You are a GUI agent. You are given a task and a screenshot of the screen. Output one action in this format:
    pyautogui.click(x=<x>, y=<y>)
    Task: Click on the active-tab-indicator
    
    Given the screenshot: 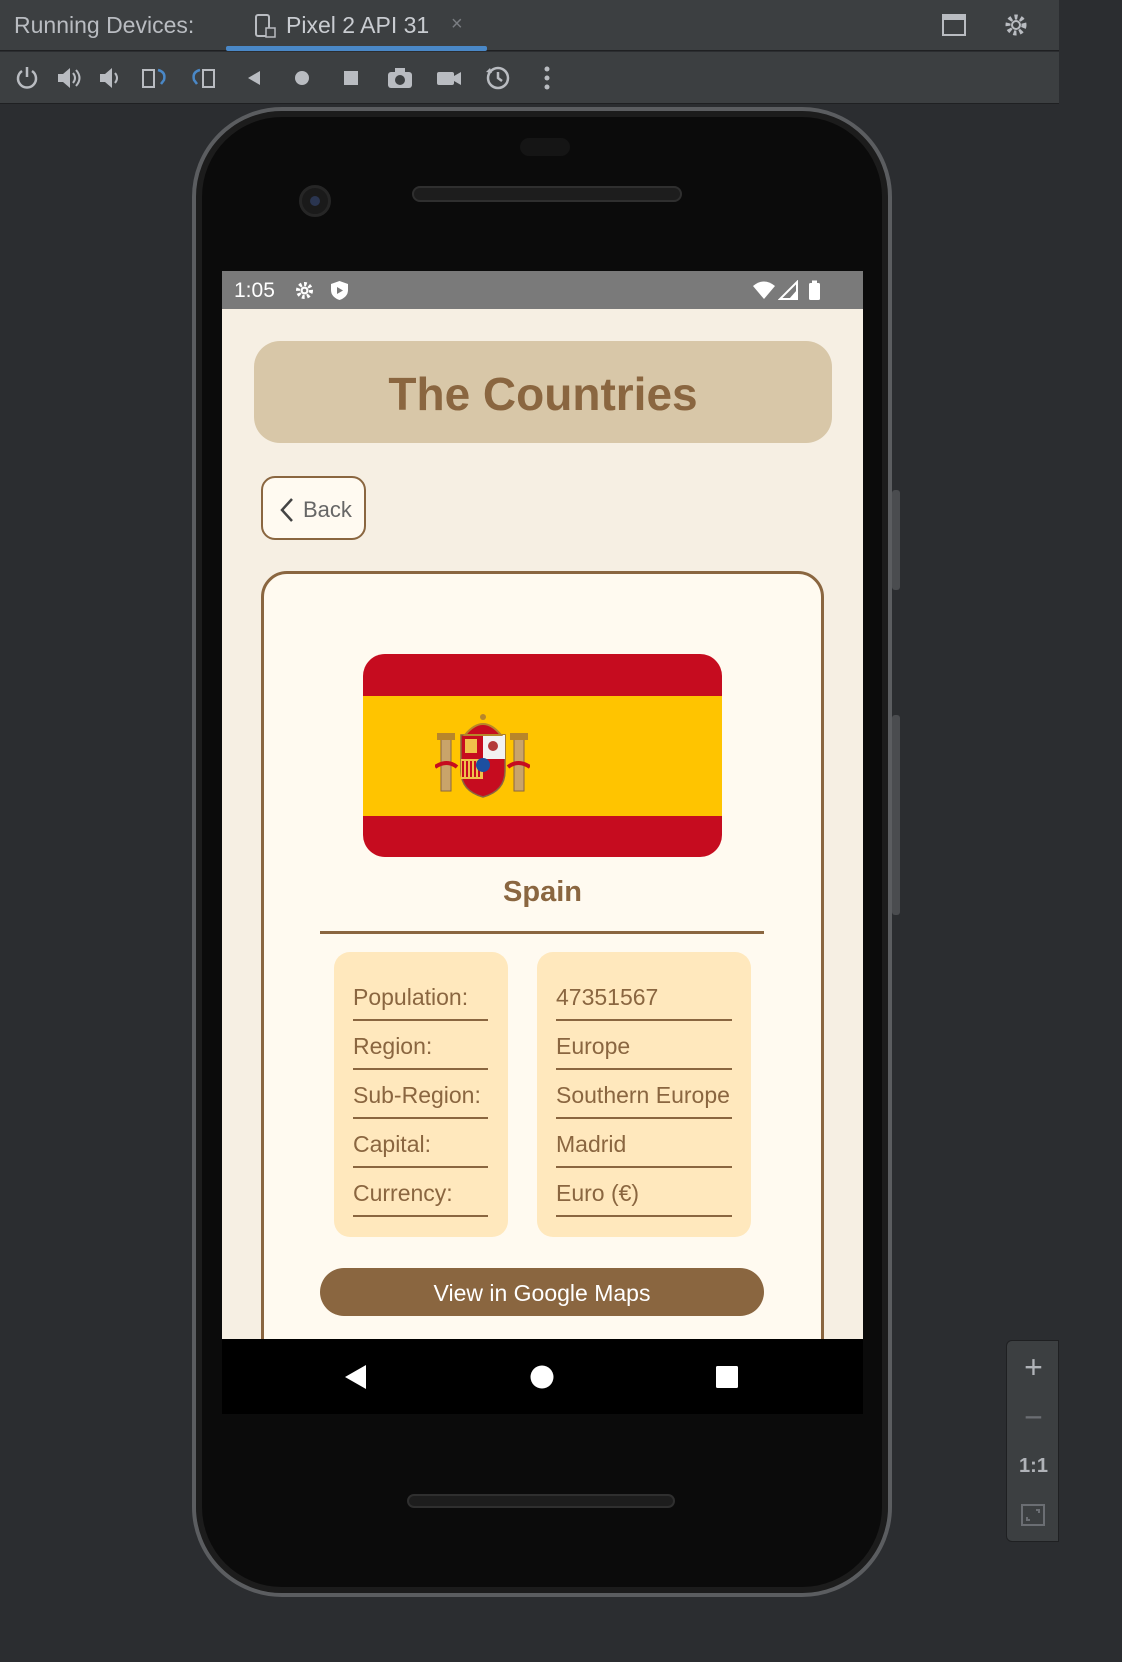 What is the action you would take?
    pyautogui.click(x=356, y=48)
    